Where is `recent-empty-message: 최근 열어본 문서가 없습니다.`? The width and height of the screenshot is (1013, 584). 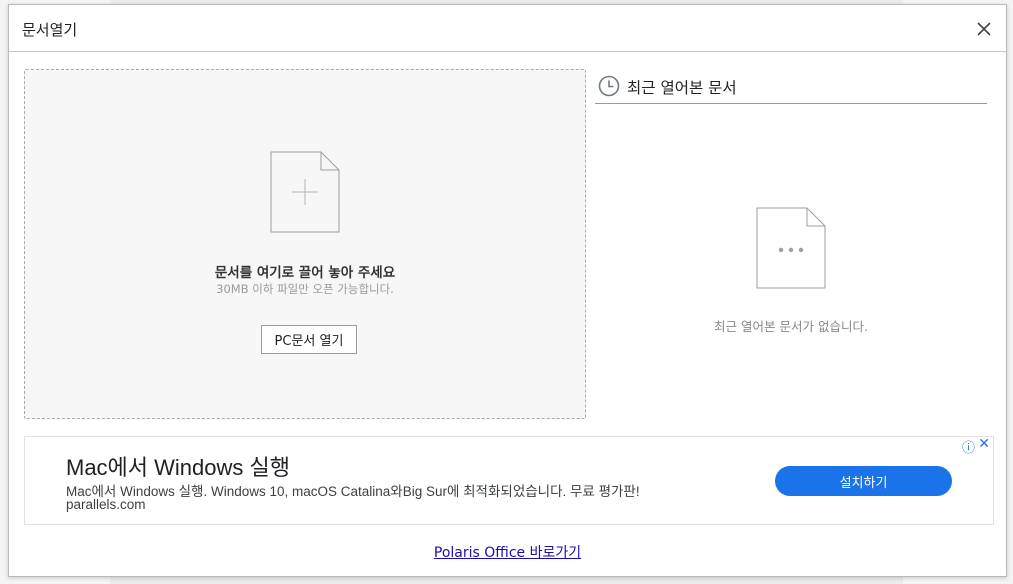
recent-empty-message: 최근 열어본 문서가 없습니다. is located at coordinates (791, 326).